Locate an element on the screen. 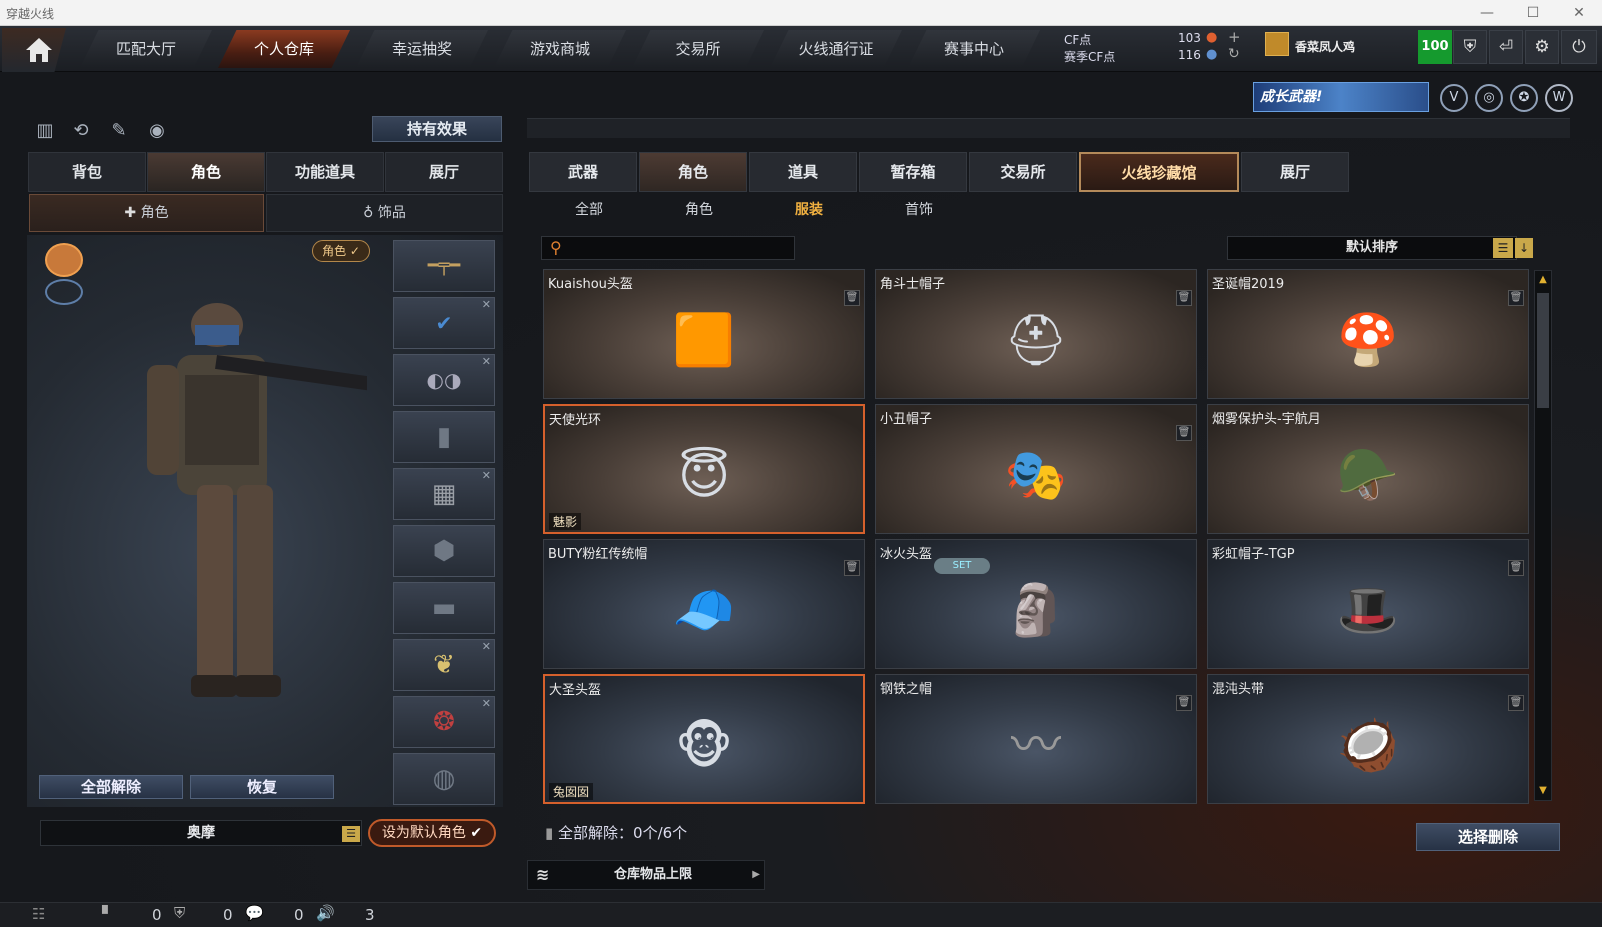 The image size is (1602, 927). slot-ring: ◍ is located at coordinates (444, 779).